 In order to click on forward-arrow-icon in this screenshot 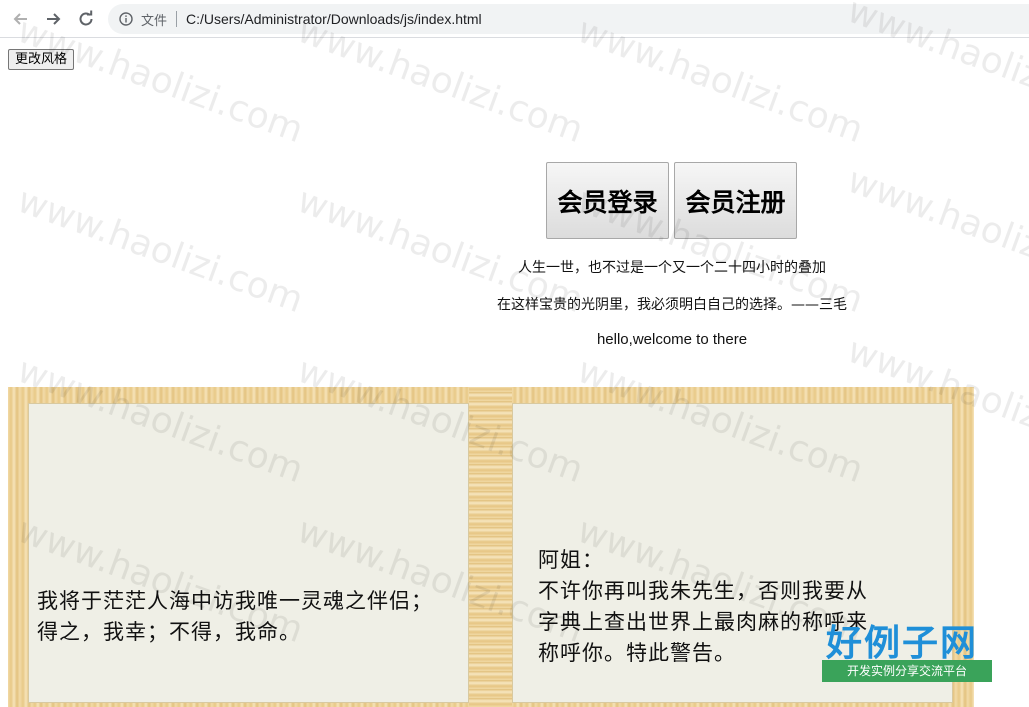, I will do `click(53, 19)`.